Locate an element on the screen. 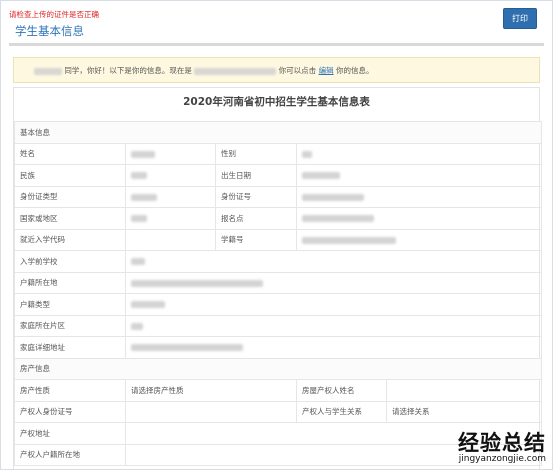  table-row: 户籍类型 is located at coordinates (278, 304).